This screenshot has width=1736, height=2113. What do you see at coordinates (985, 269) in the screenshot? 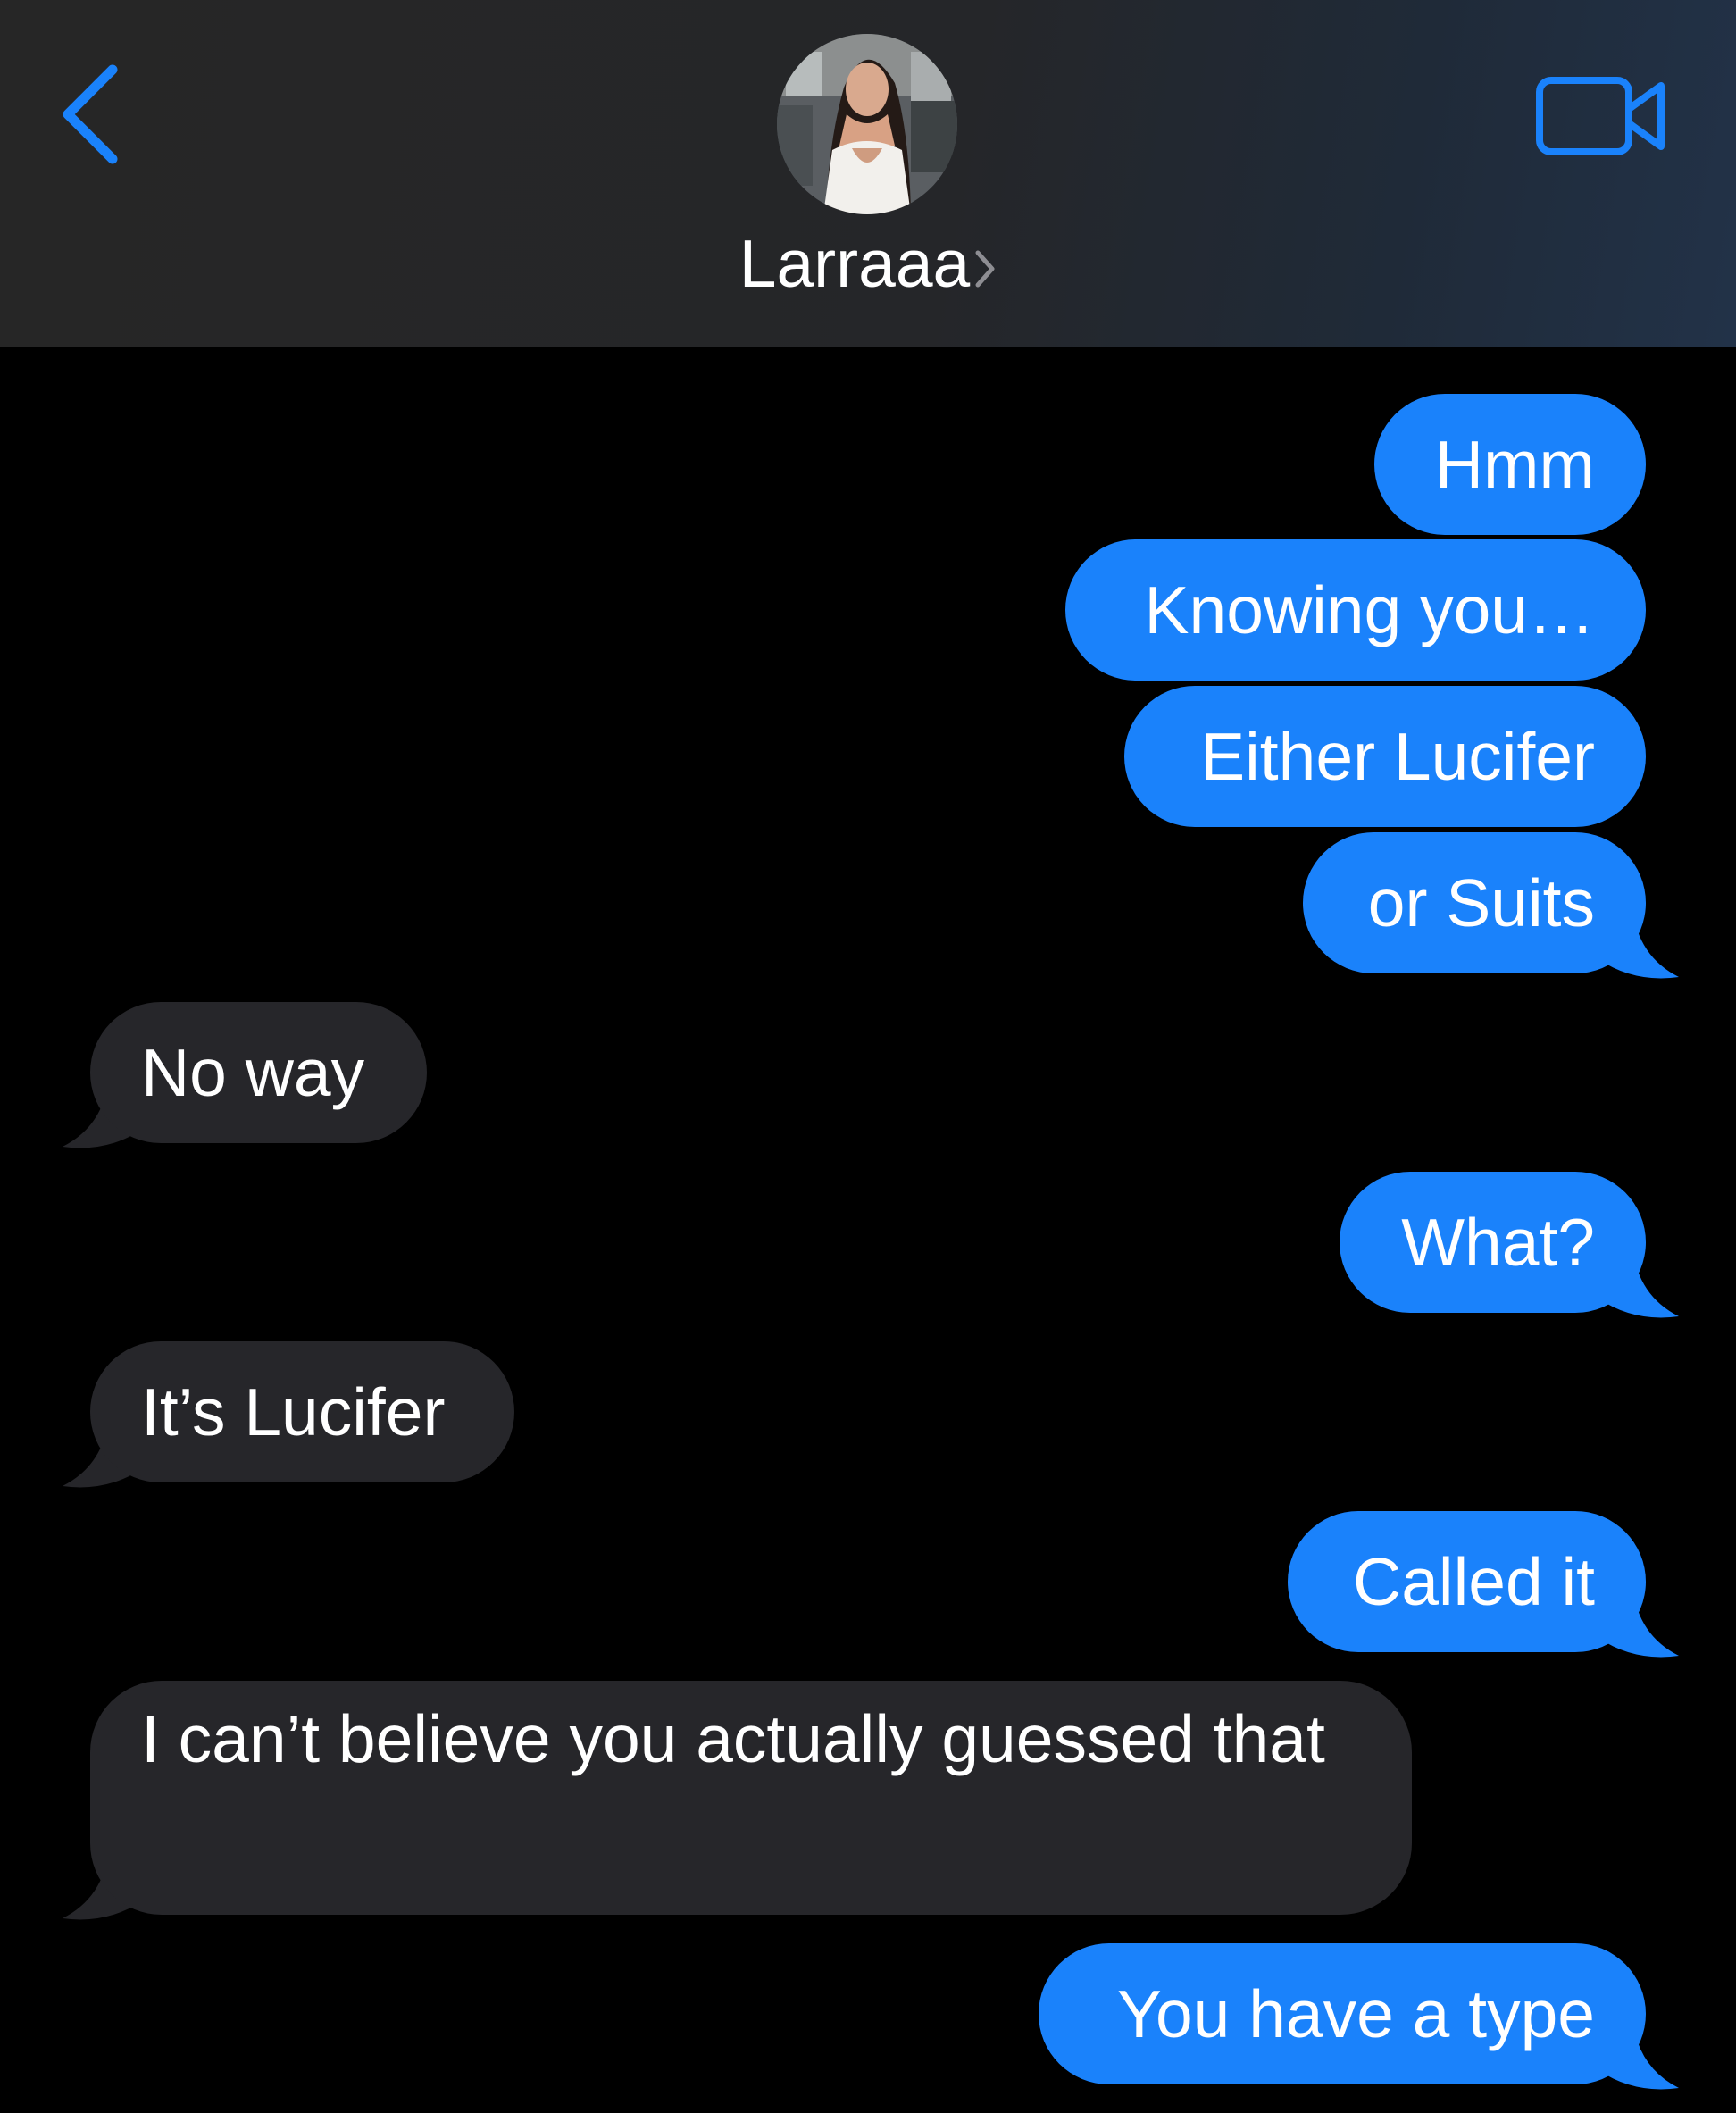
I see `chevron-right-icon` at bounding box center [985, 269].